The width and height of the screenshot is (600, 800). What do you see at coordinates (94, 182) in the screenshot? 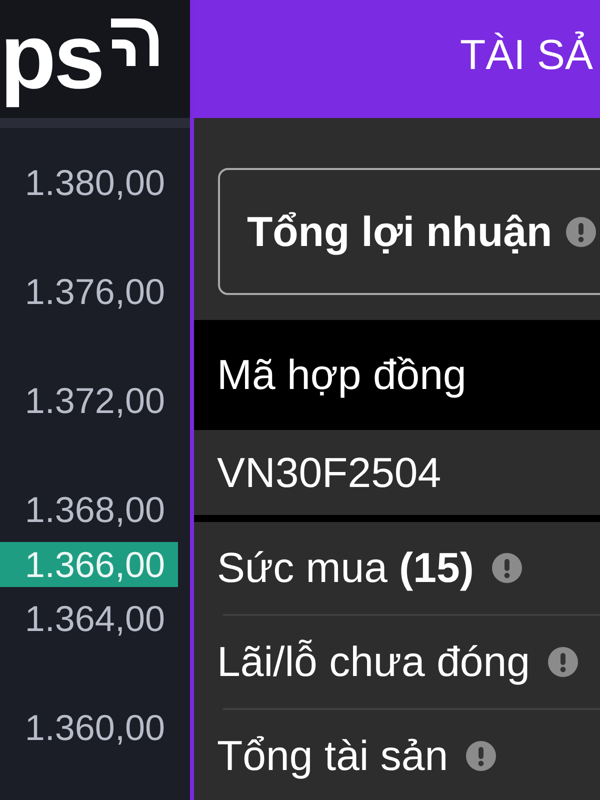
I see `price-label: 1.380,00` at bounding box center [94, 182].